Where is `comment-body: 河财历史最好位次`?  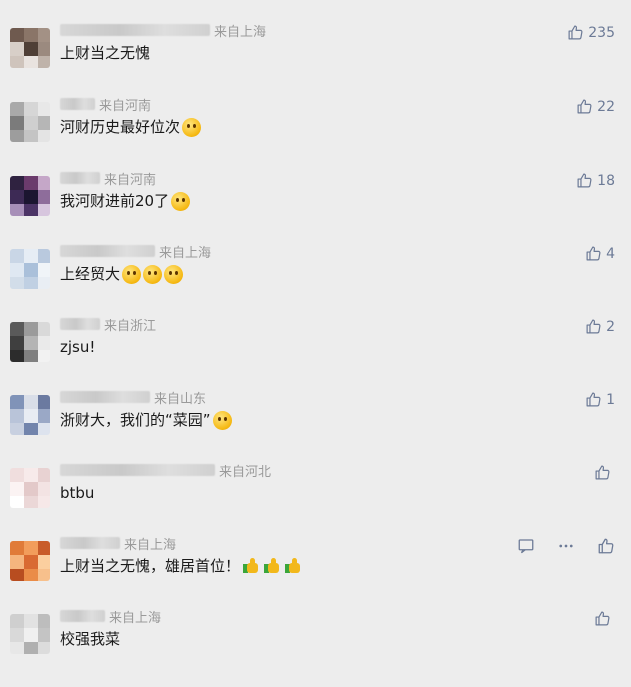
comment-body: 河财历史最好位次 is located at coordinates (120, 127).